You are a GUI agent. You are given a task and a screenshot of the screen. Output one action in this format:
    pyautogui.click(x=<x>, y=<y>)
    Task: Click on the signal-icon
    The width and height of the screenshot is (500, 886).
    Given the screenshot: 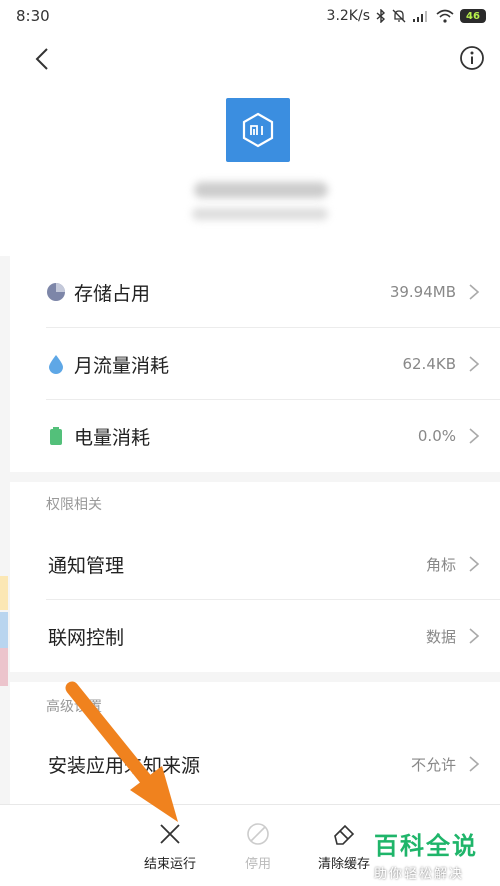 What is the action you would take?
    pyautogui.click(x=420, y=16)
    